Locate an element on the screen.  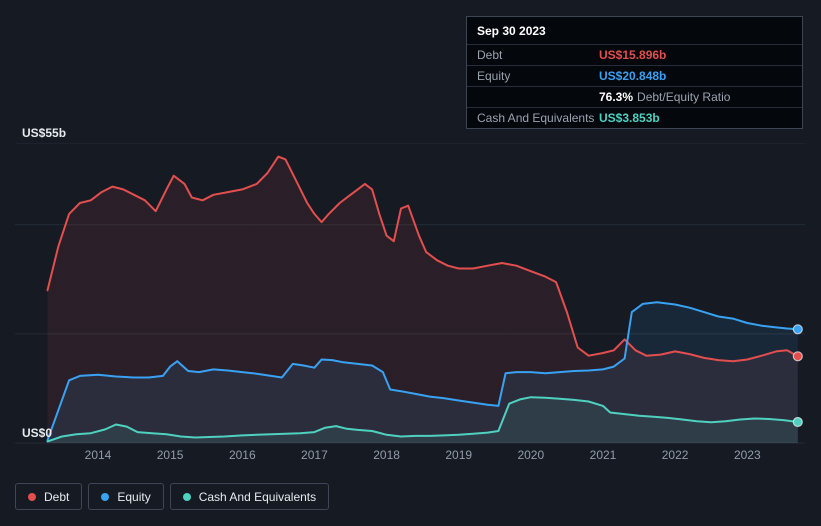
tooltip-row-ratio: 76.3% Debt/Equity Ratio is located at coordinates (634, 97).